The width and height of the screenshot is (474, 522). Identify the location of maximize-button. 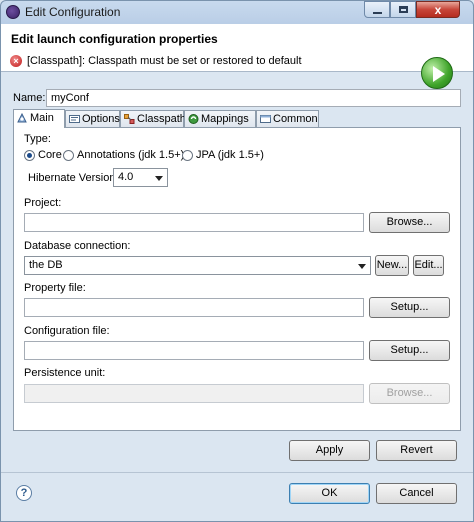
(403, 9).